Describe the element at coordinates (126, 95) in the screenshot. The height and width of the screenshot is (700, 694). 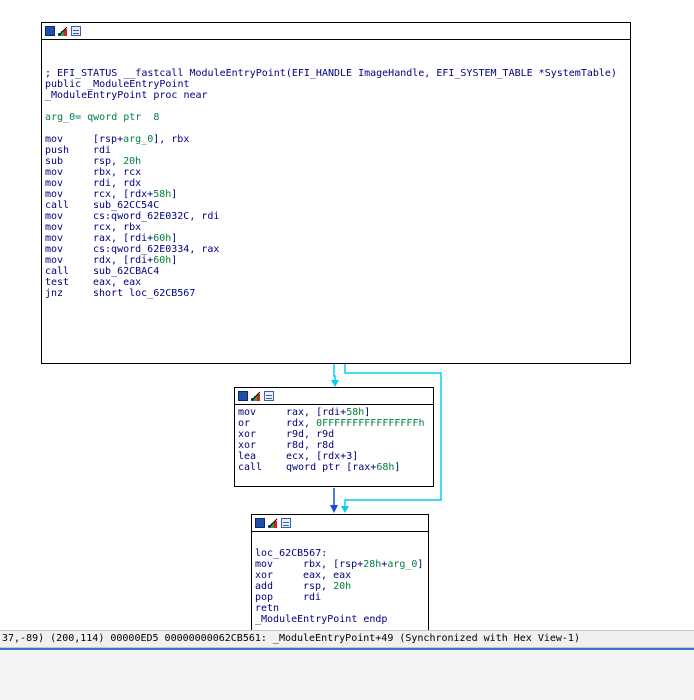
I see `proc-declaration: _ModuleEntryPoint proc near` at that location.